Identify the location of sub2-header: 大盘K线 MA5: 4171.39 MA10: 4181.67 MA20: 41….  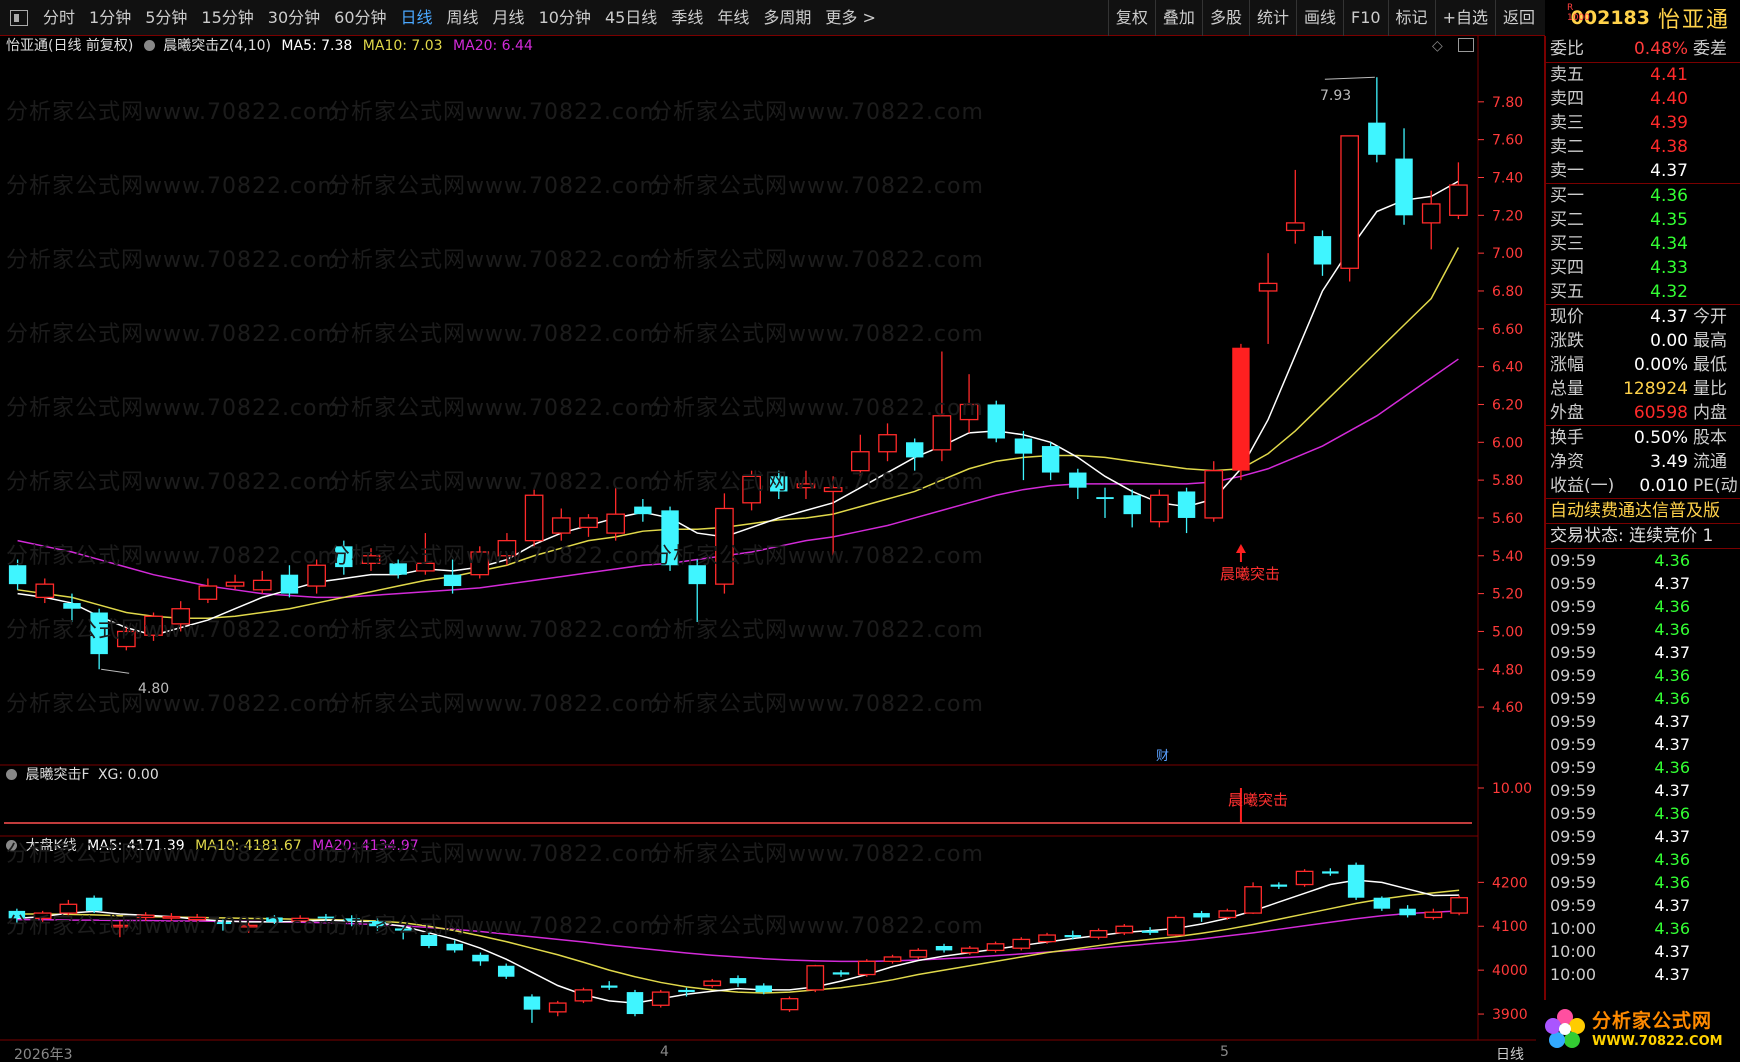
(212, 846).